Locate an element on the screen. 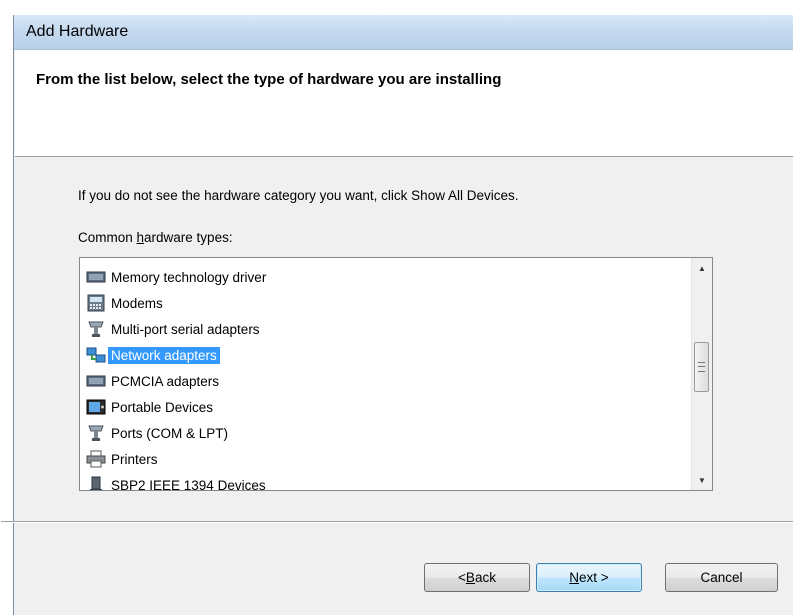 This screenshot has width=793, height=615. title-bar: Add Hardware is located at coordinates (403, 32).